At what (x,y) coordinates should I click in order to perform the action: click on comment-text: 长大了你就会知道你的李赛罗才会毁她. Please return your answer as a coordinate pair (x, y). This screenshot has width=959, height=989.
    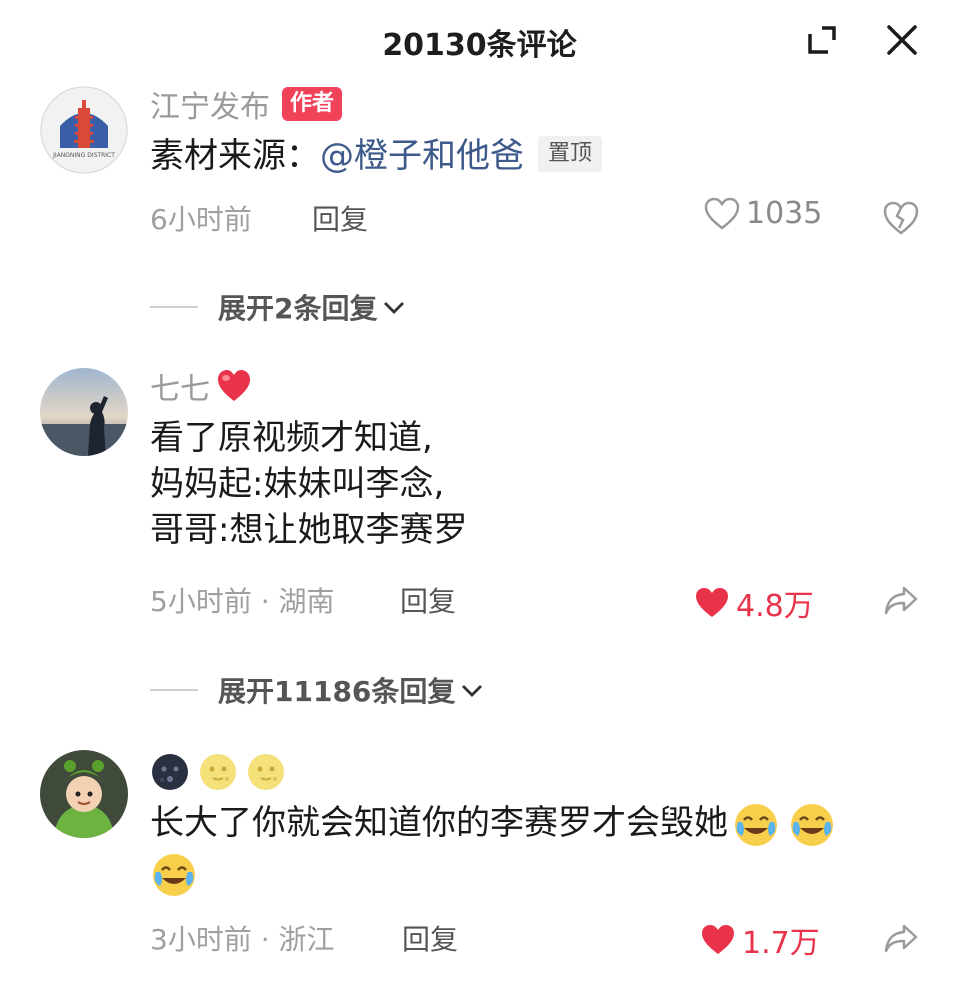
    Looking at the image, I should click on (530, 824).